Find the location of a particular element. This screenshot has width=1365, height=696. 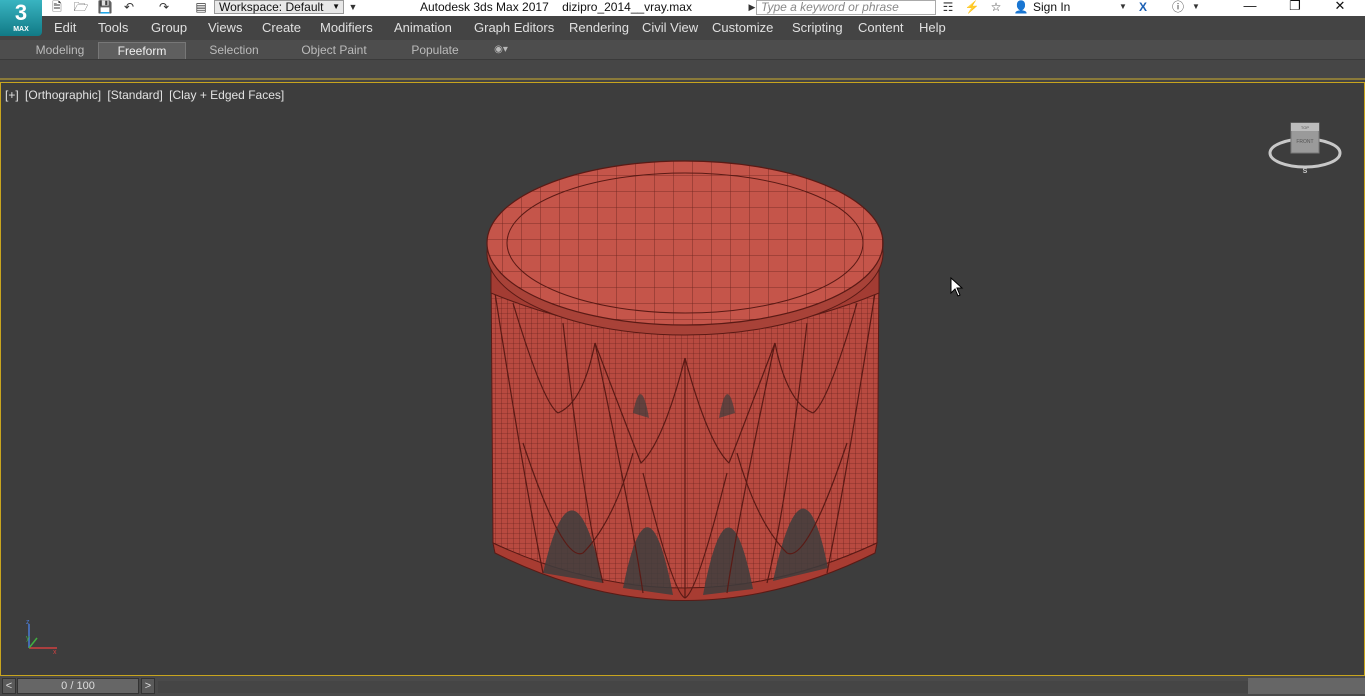

axis-z-label: z is located at coordinates (28, 622).